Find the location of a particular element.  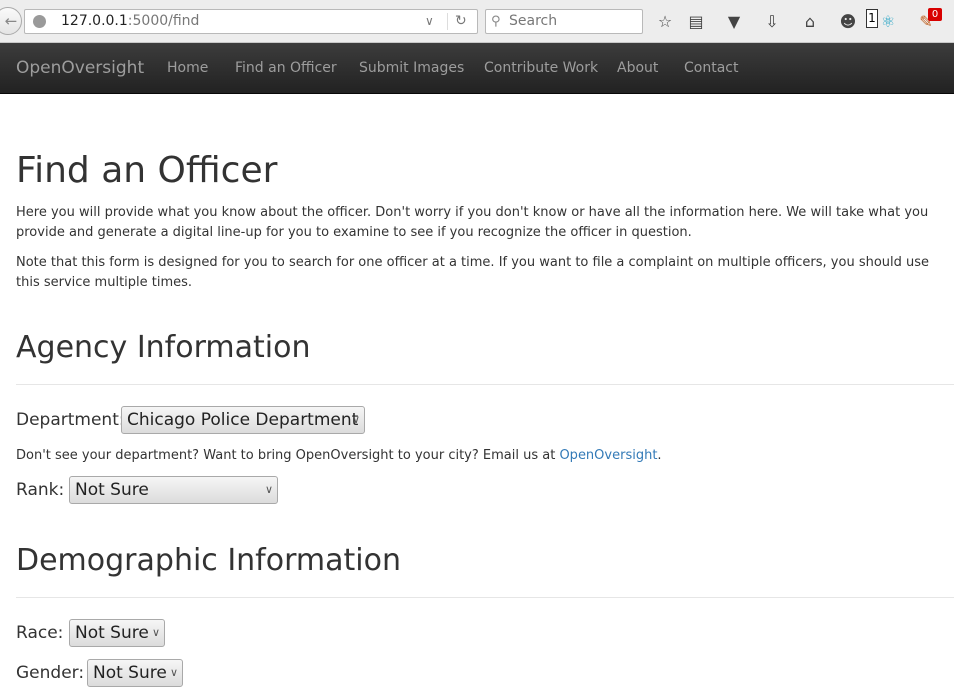

url-bar: 127.0.0.1:5000/find ∨ ↻ is located at coordinates (251, 21).